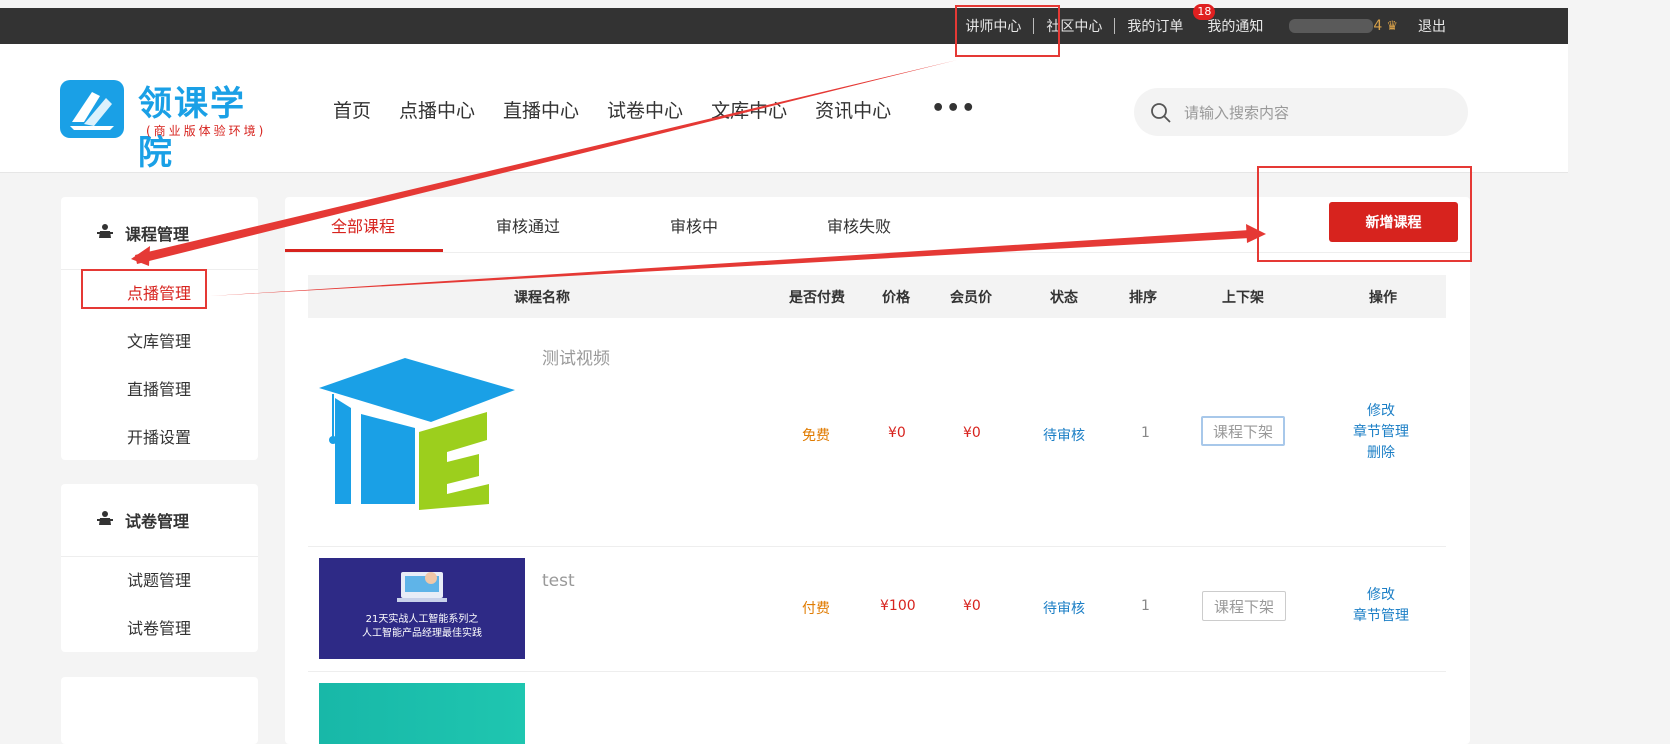 Image resolution: width=1670 pixels, height=744 pixels. What do you see at coordinates (364, 250) in the screenshot?
I see `active-tab-indicator` at bounding box center [364, 250].